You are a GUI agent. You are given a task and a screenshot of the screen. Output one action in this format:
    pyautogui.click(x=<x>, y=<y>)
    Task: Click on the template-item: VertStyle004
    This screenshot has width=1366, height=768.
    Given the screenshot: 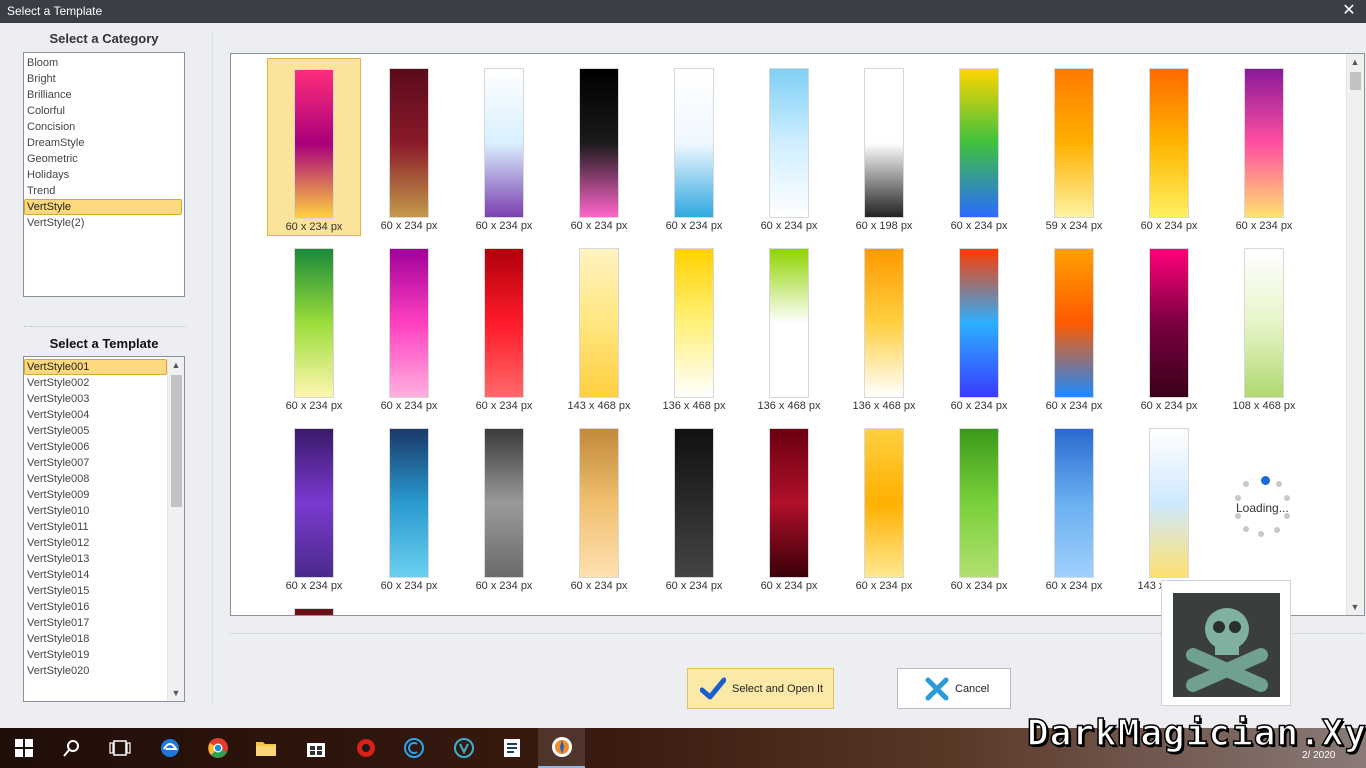 What is the action you would take?
    pyautogui.click(x=95, y=415)
    